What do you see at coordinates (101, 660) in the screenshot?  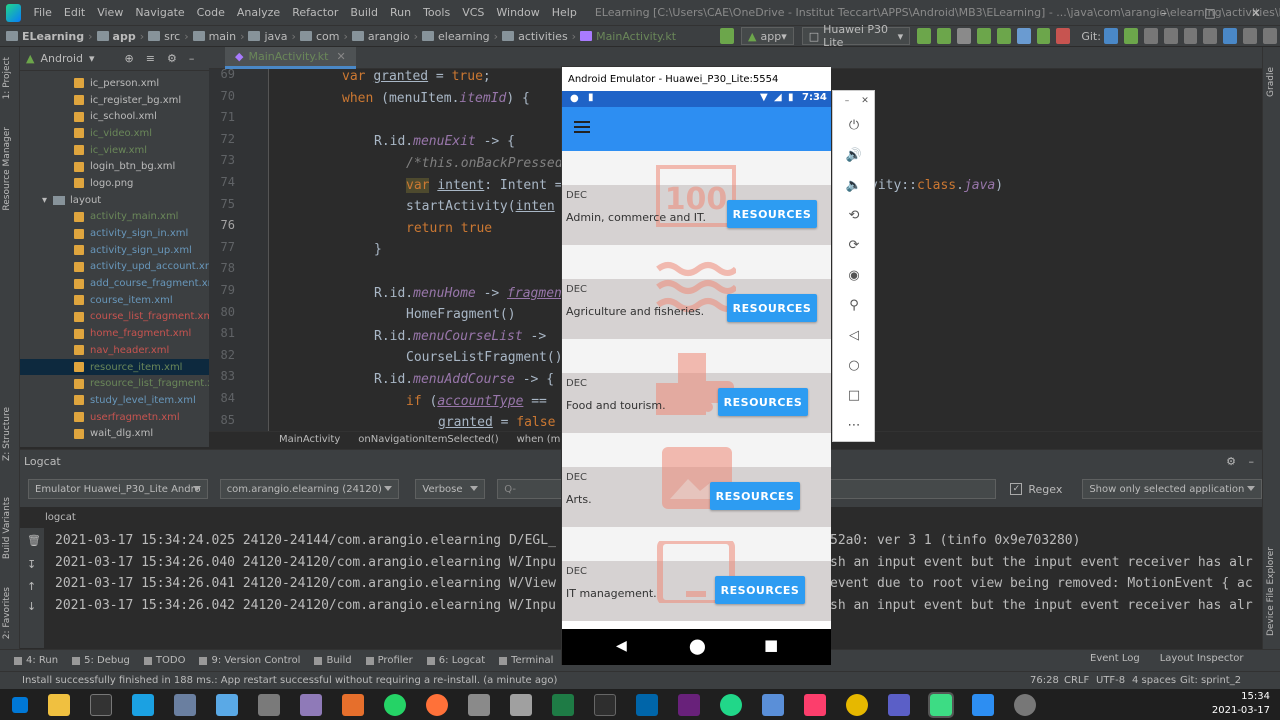 I see `bottom-tab: 5: Debug` at bounding box center [101, 660].